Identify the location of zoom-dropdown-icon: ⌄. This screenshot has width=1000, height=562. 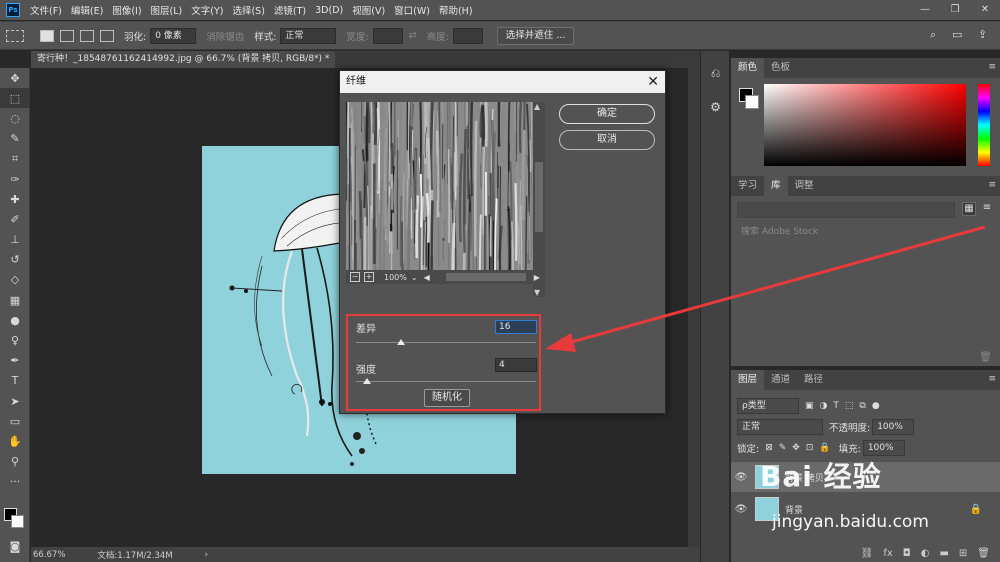
(414, 277).